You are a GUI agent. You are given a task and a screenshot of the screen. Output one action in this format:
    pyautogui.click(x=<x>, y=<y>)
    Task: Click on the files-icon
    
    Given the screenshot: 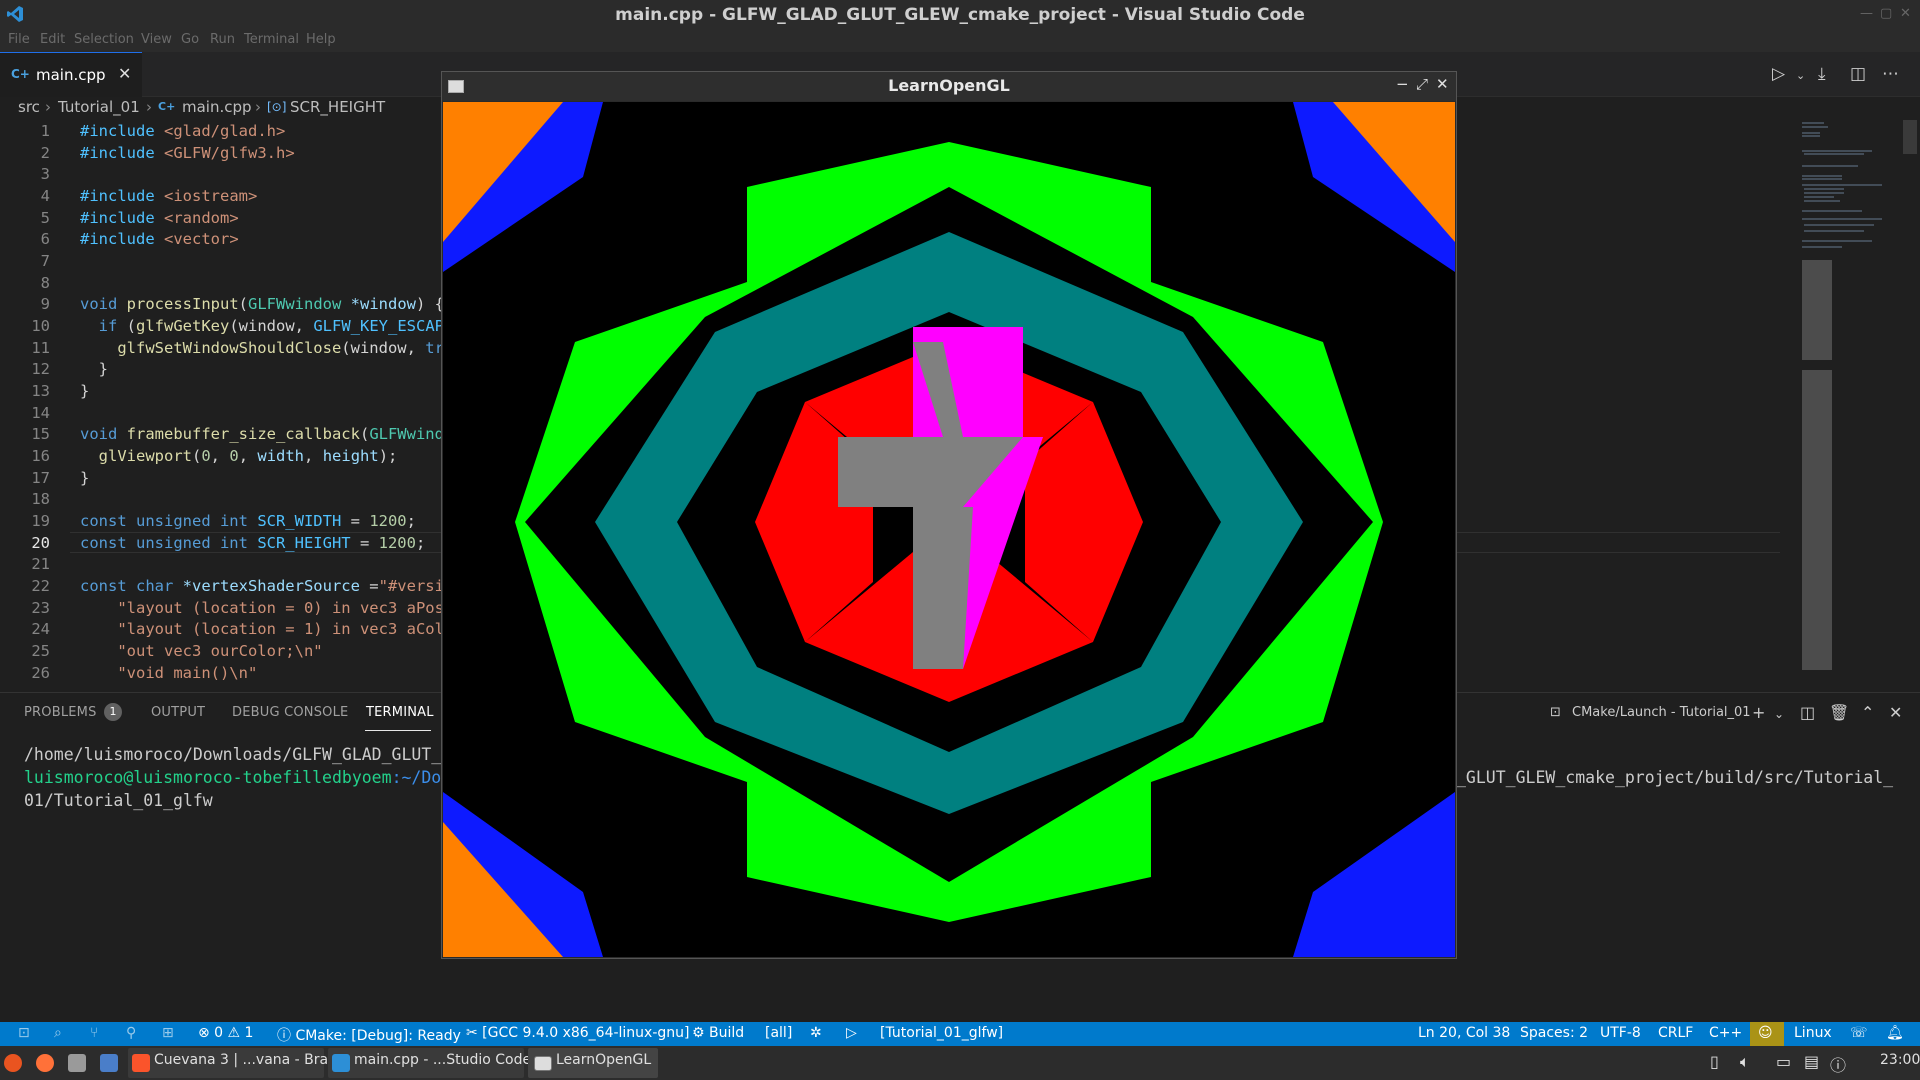 What is the action you would take?
    pyautogui.click(x=77, y=1063)
    